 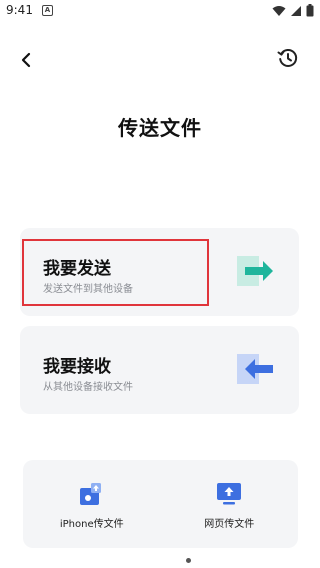 What do you see at coordinates (90, 494) in the screenshot?
I see `iphone-upload-icon` at bounding box center [90, 494].